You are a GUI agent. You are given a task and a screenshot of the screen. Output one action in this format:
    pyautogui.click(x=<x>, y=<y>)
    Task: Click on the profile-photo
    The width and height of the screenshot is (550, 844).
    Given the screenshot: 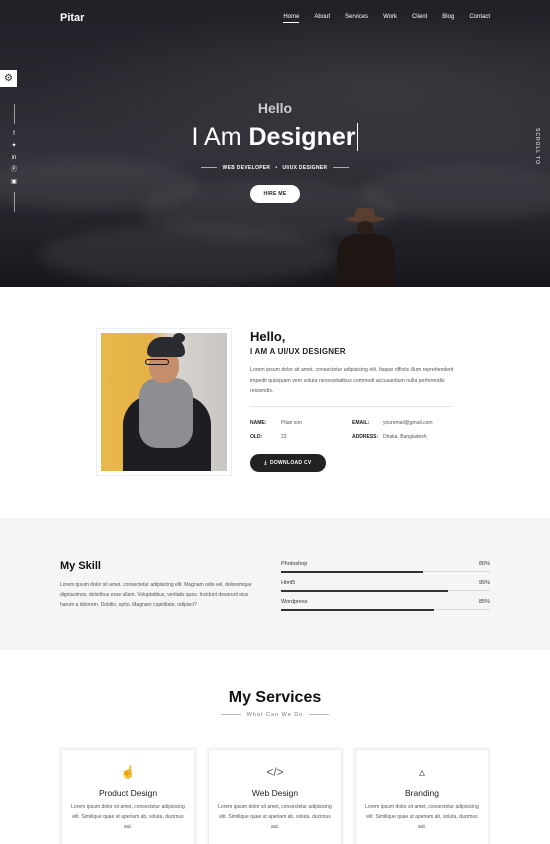 What is the action you would take?
    pyautogui.click(x=164, y=402)
    